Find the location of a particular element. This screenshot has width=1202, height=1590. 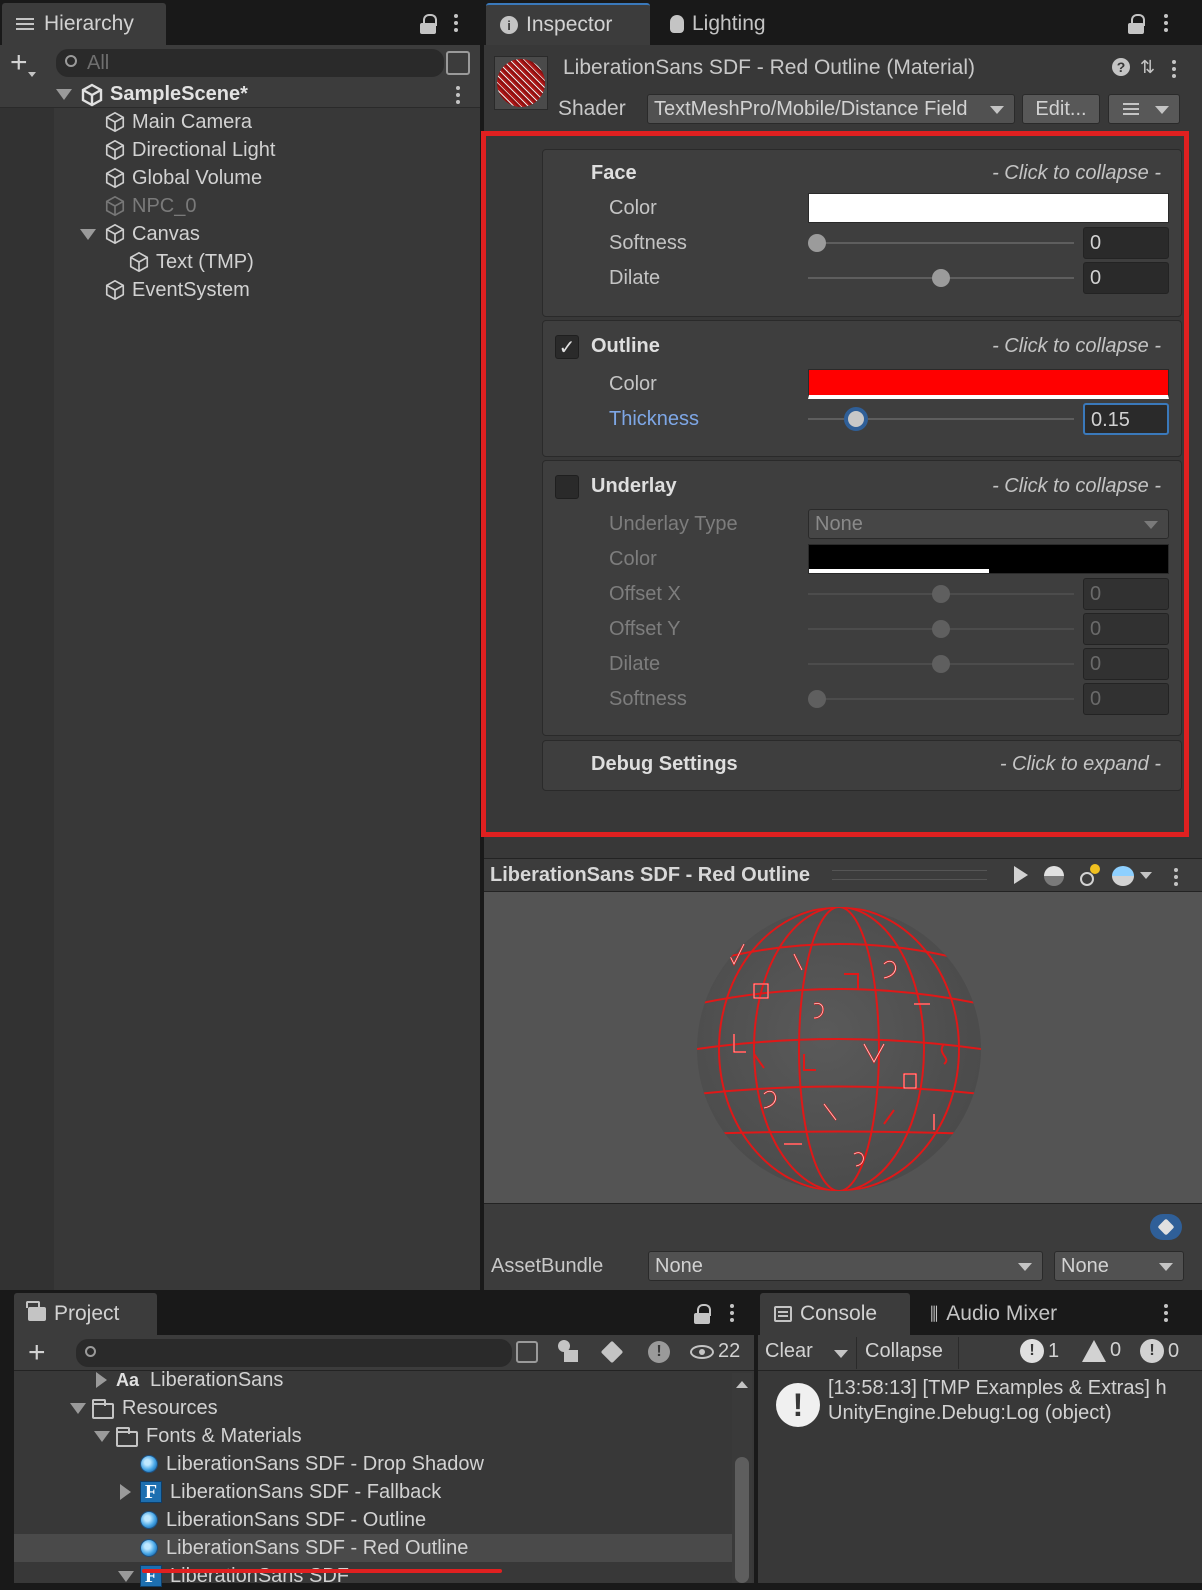

underlay-offset-y-knob is located at coordinates (941, 629).